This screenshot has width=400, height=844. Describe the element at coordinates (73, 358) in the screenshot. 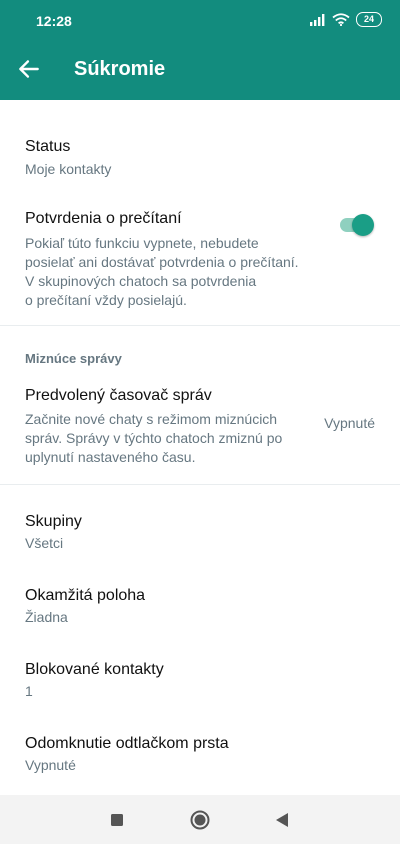

I see `section-header: Miznúce správy` at that location.